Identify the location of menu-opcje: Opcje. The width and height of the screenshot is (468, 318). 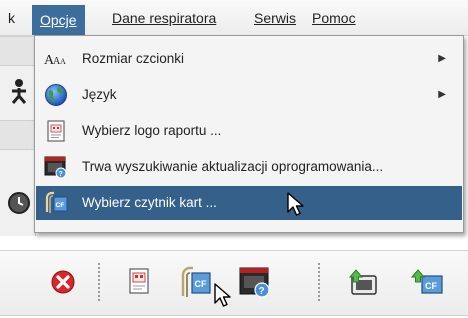
(58, 20).